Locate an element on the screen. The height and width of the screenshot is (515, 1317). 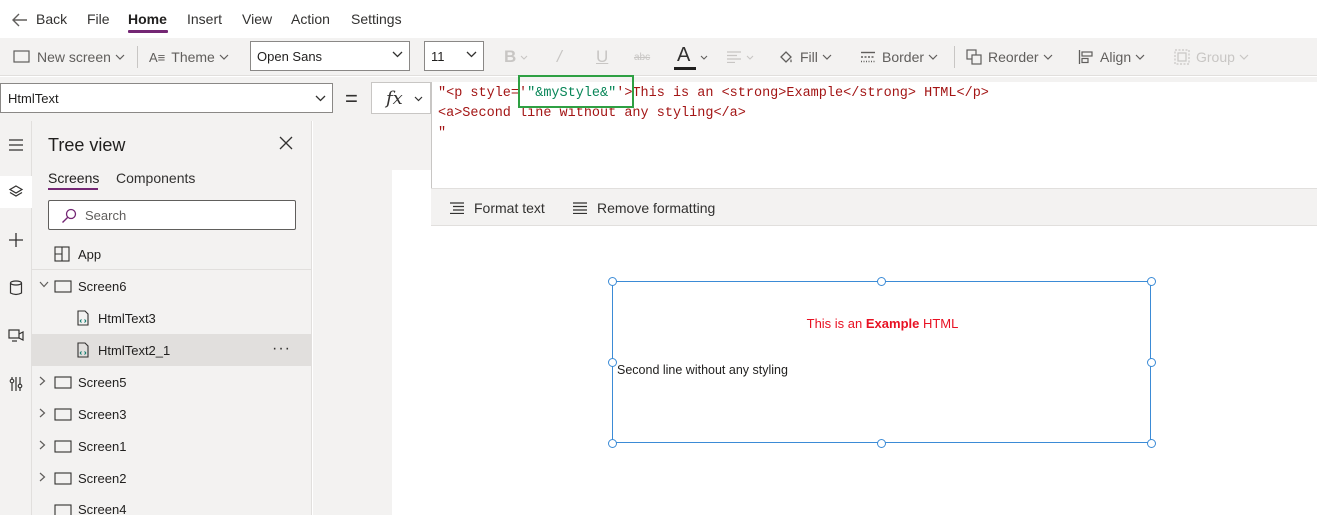
tree-item-app: App is located at coordinates (172, 254).